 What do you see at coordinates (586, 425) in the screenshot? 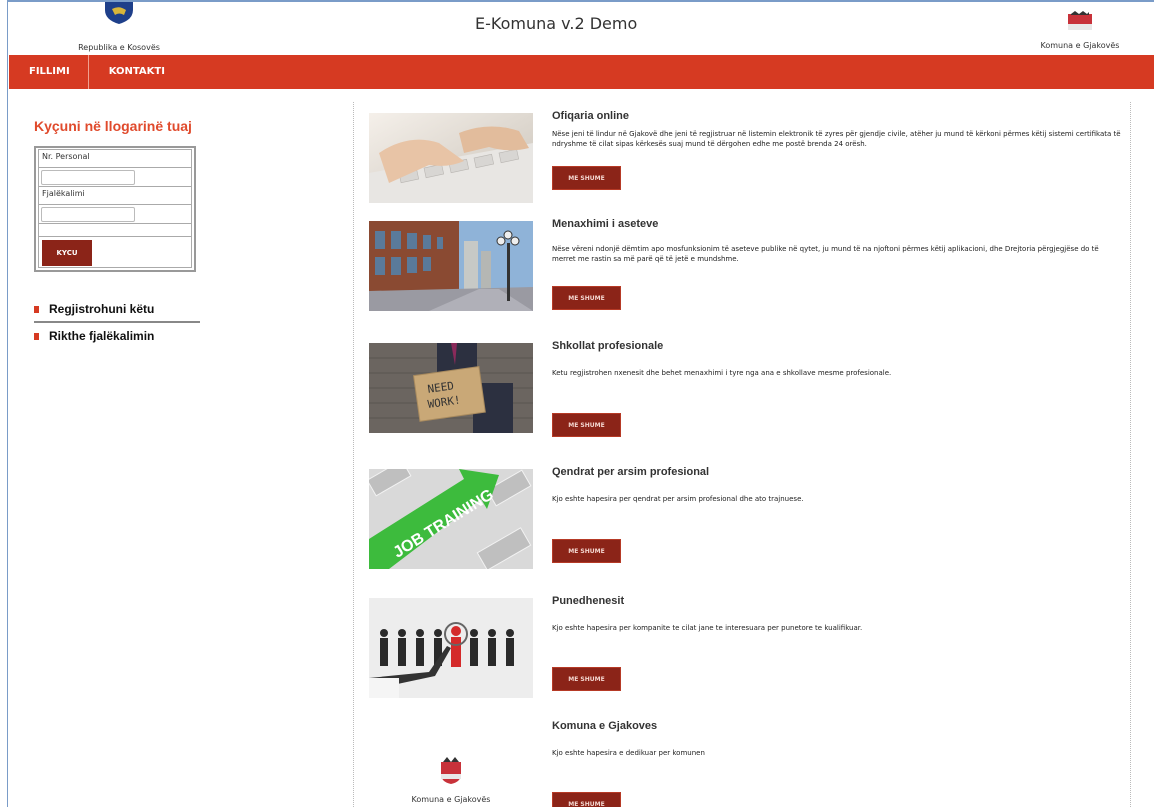
I see `more-button-shkollat: ME SHUME` at bounding box center [586, 425].